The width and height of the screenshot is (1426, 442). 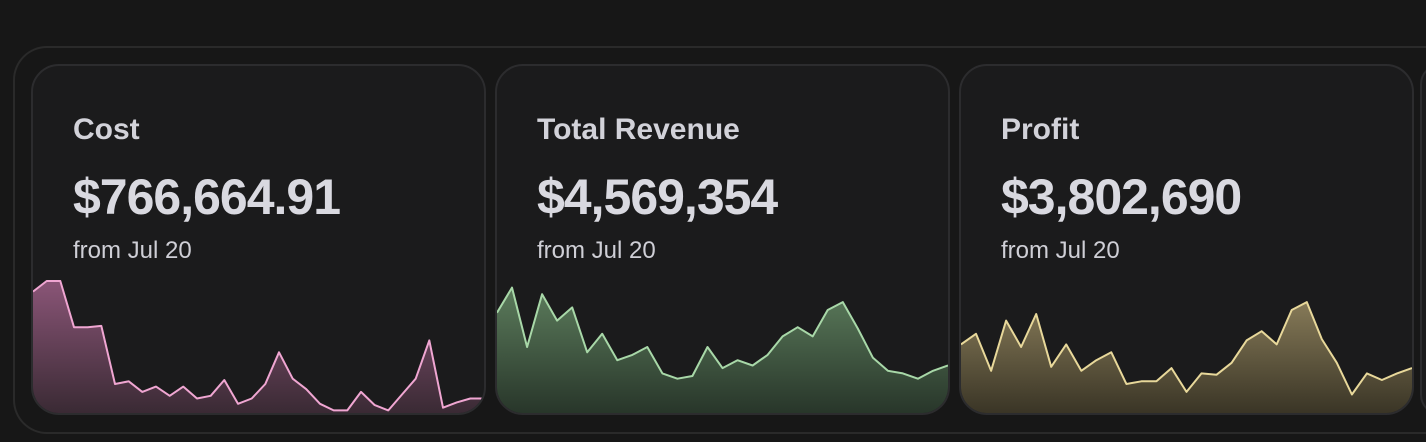 What do you see at coordinates (638, 129) in the screenshot?
I see `card-label: Total Revenue` at bounding box center [638, 129].